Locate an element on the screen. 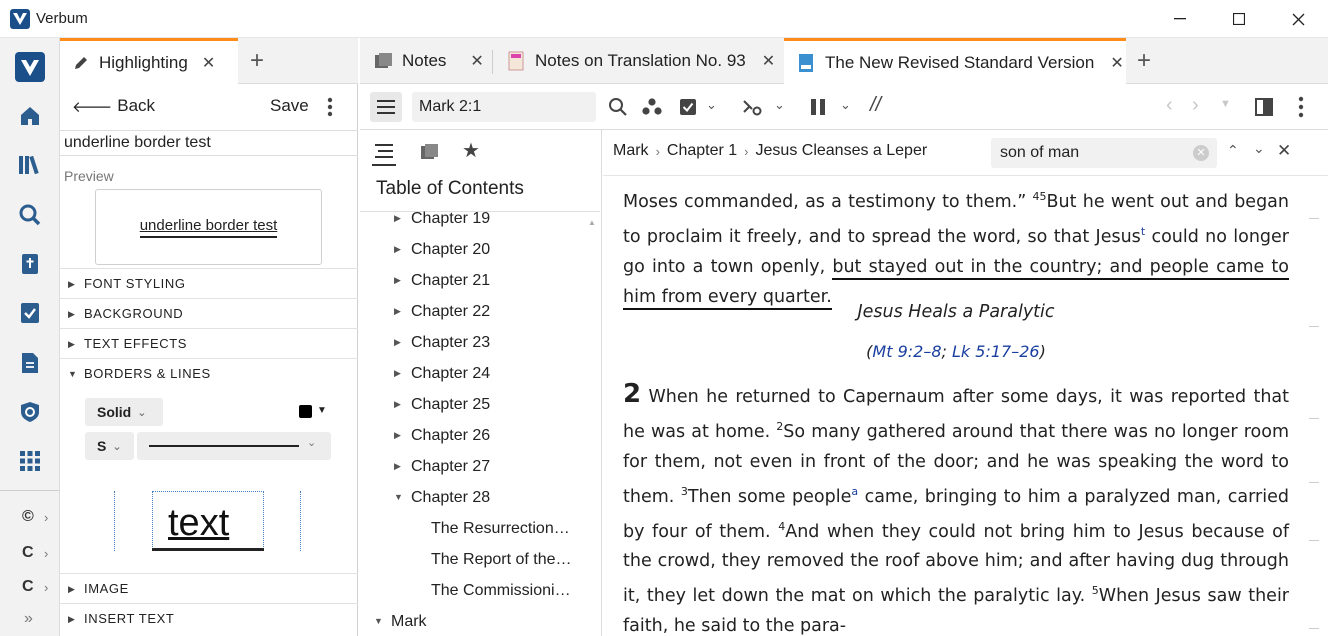  toc-item: ▼ Chapter 28 is located at coordinates (480, 497).